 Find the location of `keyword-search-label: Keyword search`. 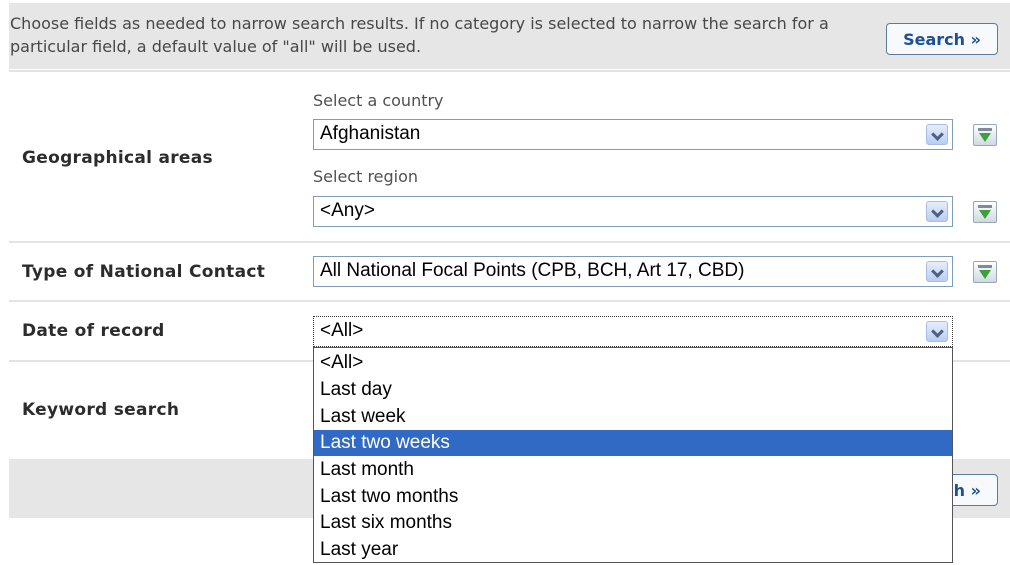

keyword-search-label: Keyword search is located at coordinates (101, 410).